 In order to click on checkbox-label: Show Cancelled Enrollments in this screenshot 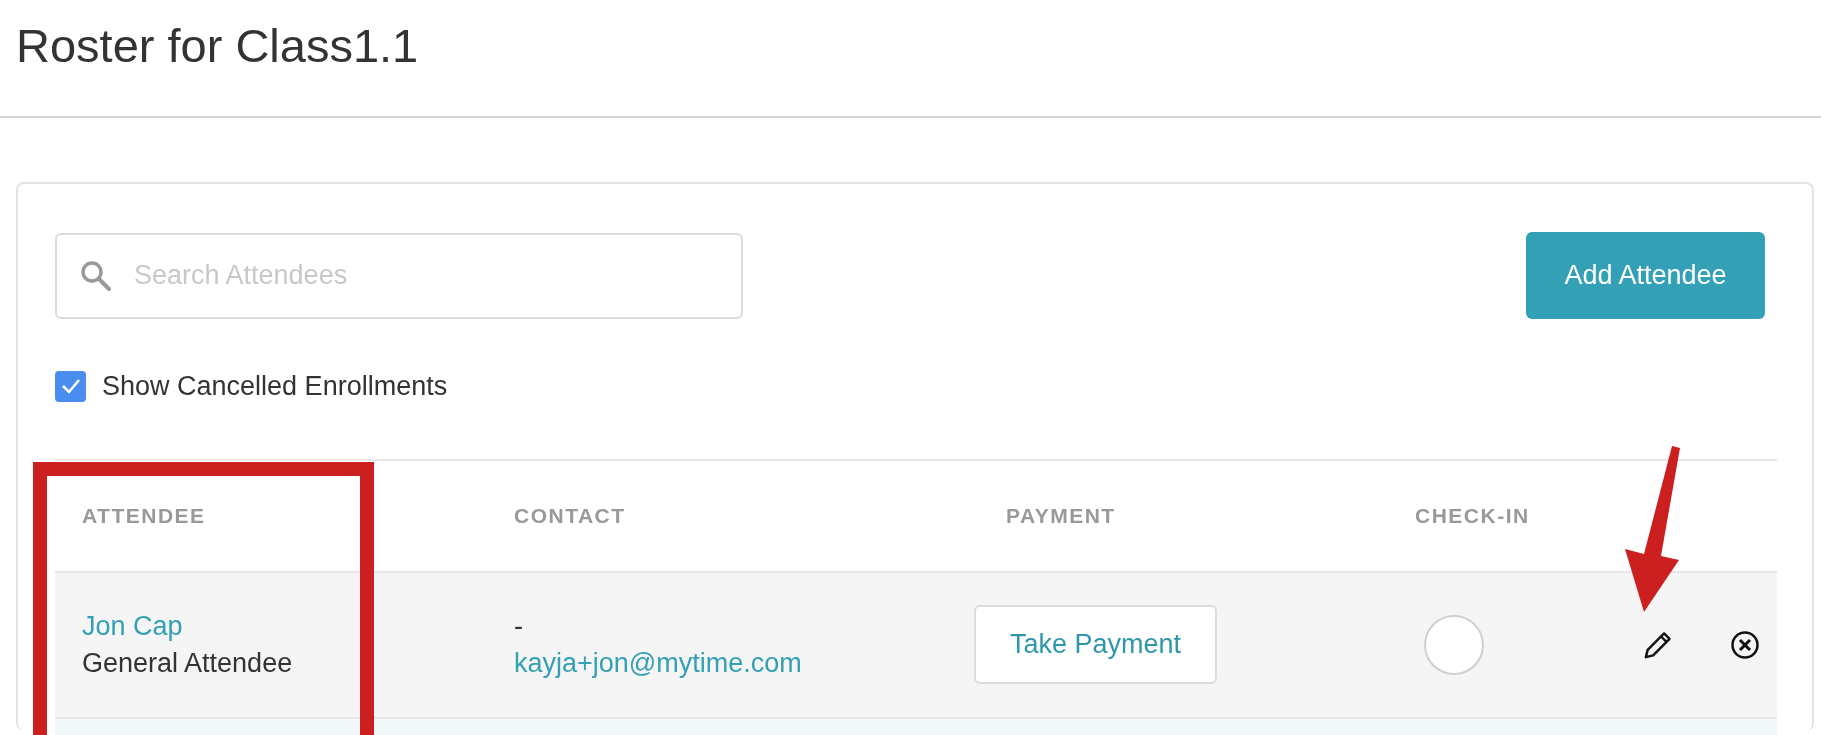, I will do `click(275, 386)`.